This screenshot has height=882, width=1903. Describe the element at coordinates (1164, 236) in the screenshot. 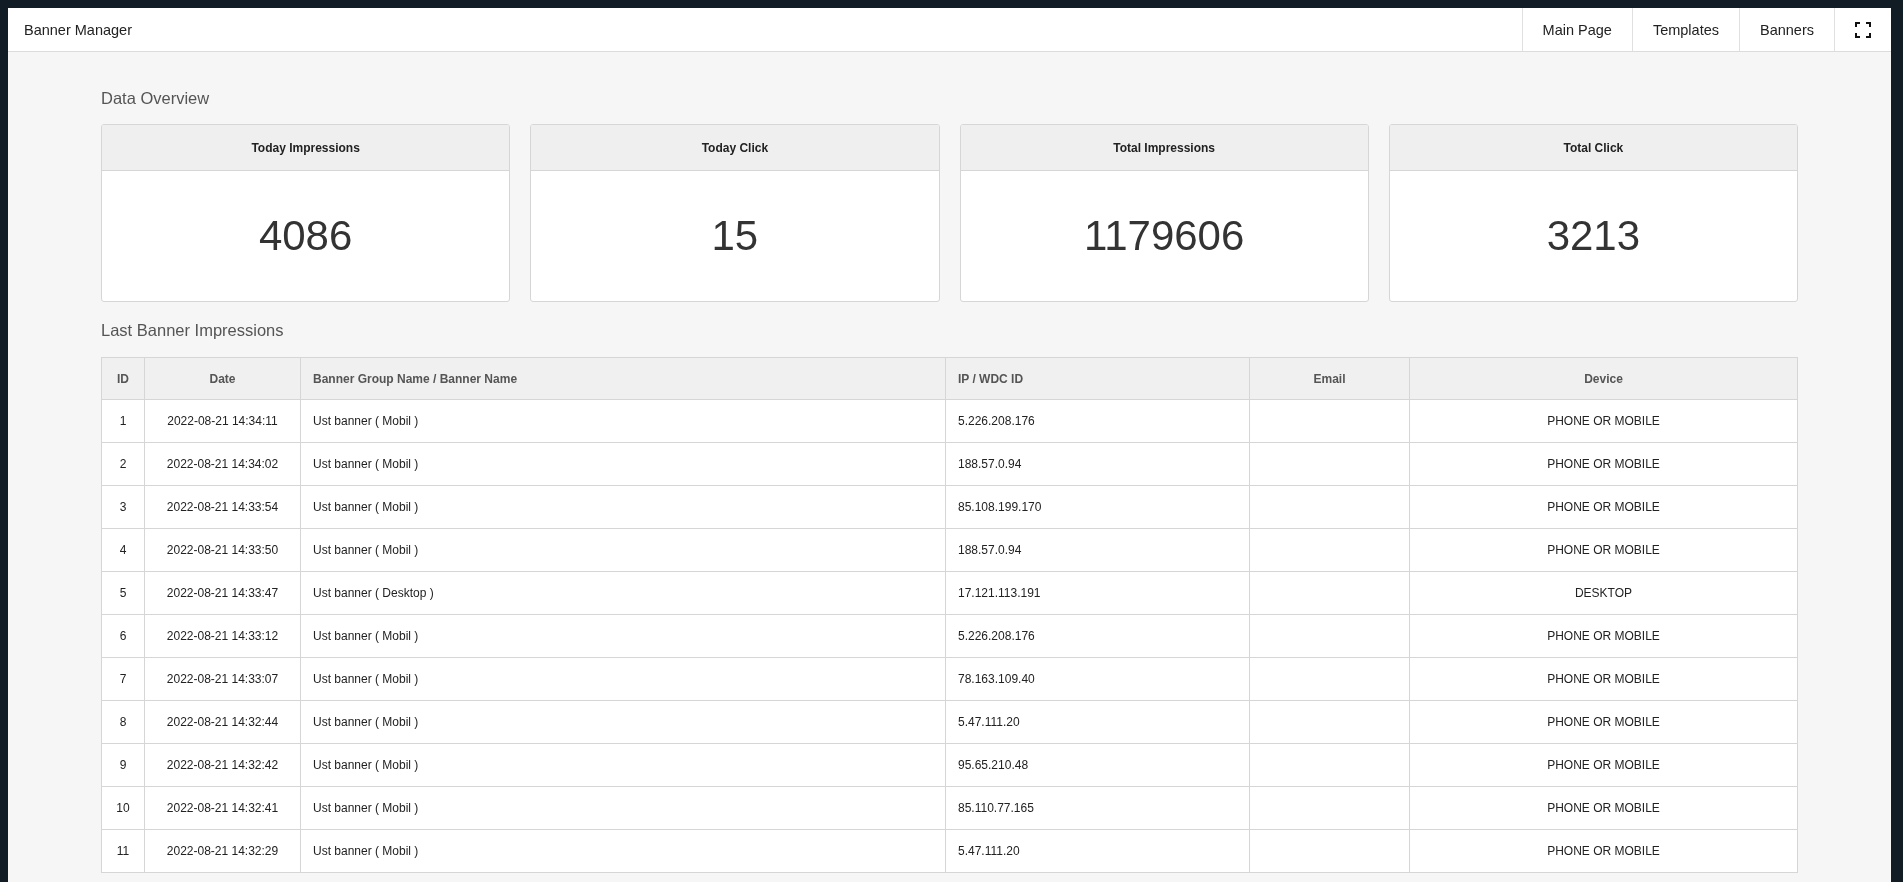

I see `stat-value: 1179606` at that location.